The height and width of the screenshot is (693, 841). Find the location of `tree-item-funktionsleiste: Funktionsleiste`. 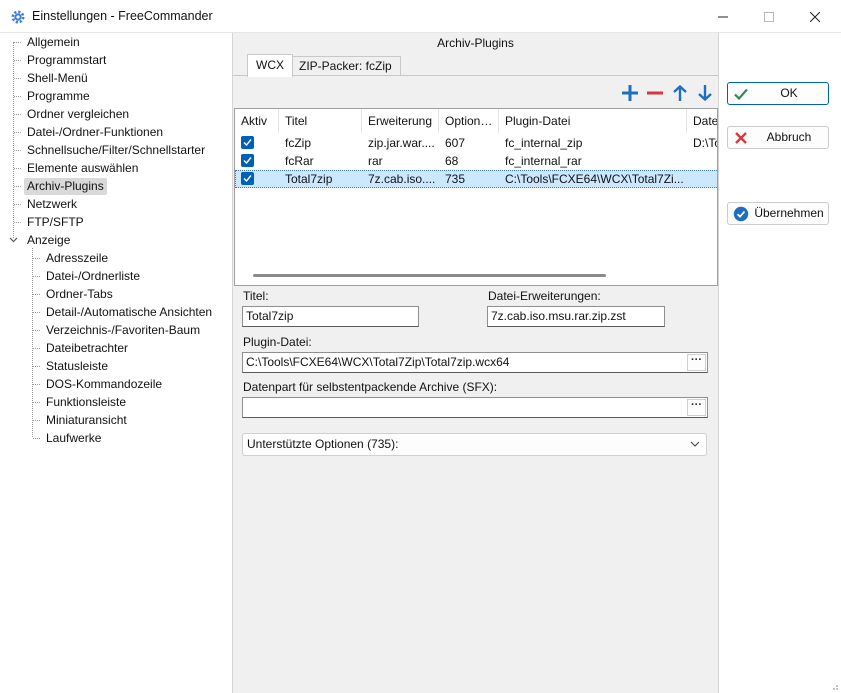

tree-item-funktionsleiste: Funktionsleiste is located at coordinates (86, 402).